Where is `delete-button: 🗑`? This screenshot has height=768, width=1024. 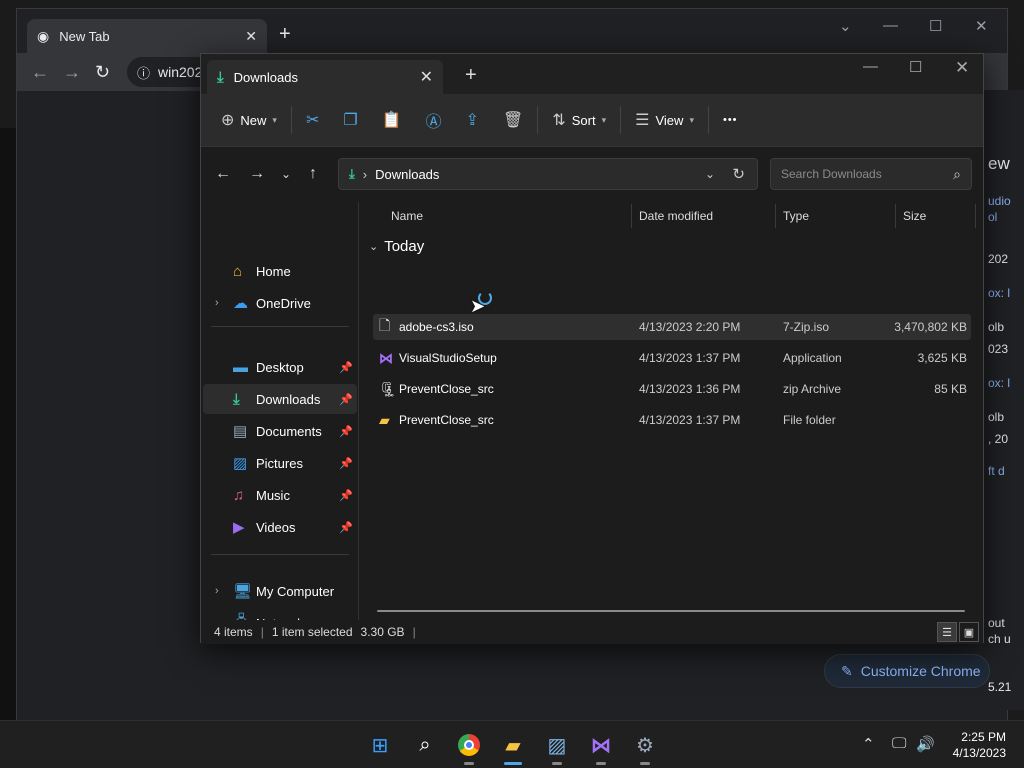 delete-button: 🗑 is located at coordinates (513, 120).